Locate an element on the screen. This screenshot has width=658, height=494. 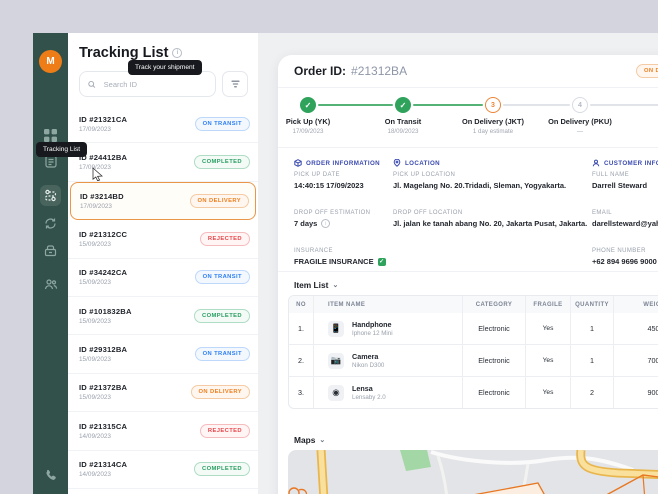
field-label: PICK UP LOCATION is located at coordinates (424, 175).